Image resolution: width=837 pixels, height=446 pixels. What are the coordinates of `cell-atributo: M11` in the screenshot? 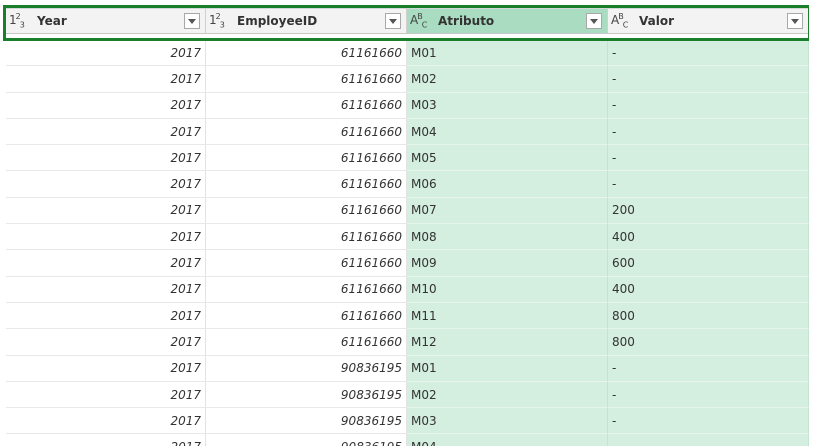 It's located at (507, 316).